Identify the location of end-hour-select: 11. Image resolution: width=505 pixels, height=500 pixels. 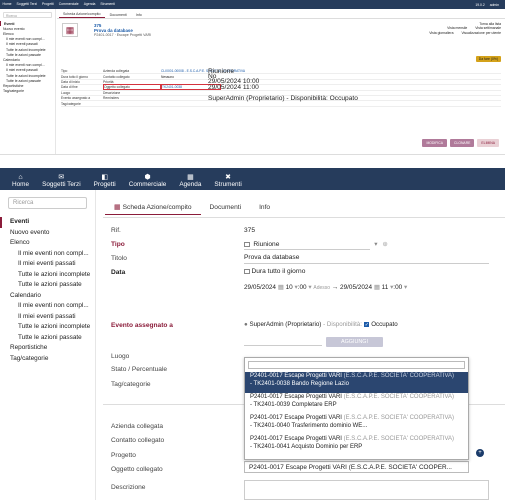
(385, 287).